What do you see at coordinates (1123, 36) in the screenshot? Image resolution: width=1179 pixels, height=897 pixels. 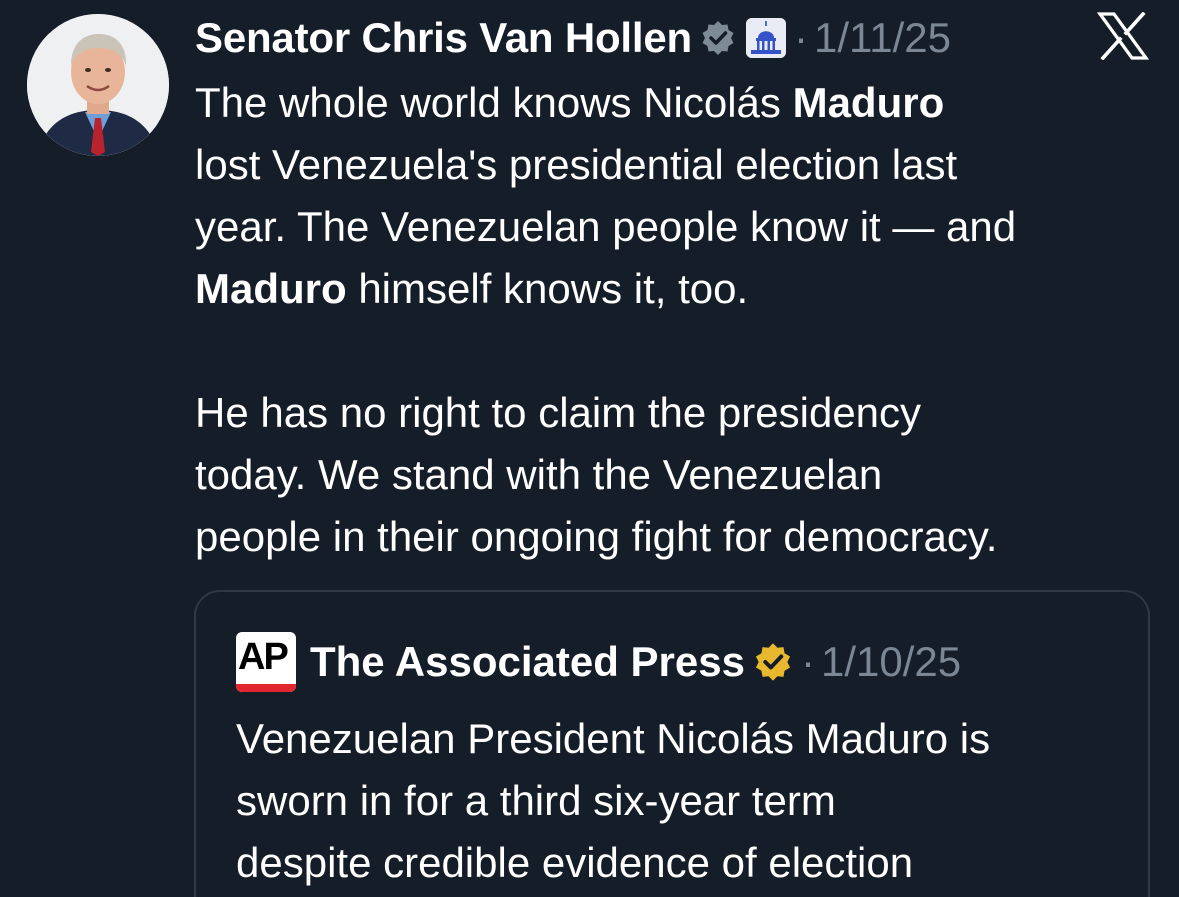 I see `x-logo-icon` at bounding box center [1123, 36].